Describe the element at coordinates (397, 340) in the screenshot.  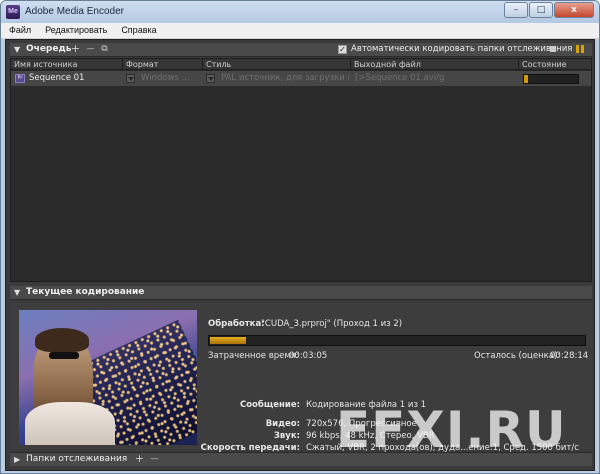
I see `encoding-progress-bar` at that location.